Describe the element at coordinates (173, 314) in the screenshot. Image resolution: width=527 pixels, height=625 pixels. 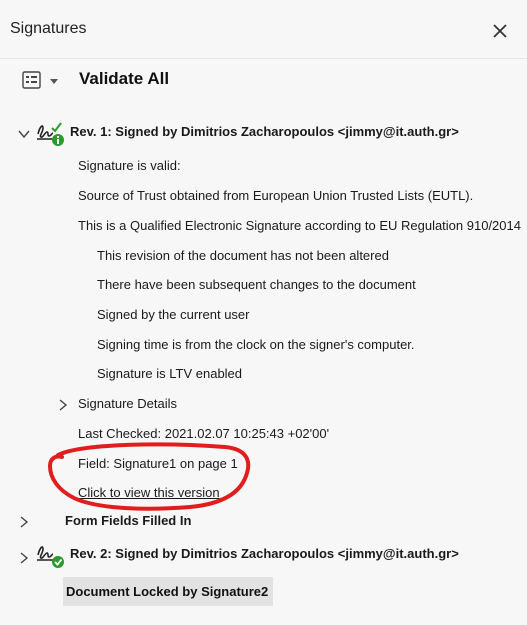
I see `check-signed-by-user: Signed by the current user` at that location.